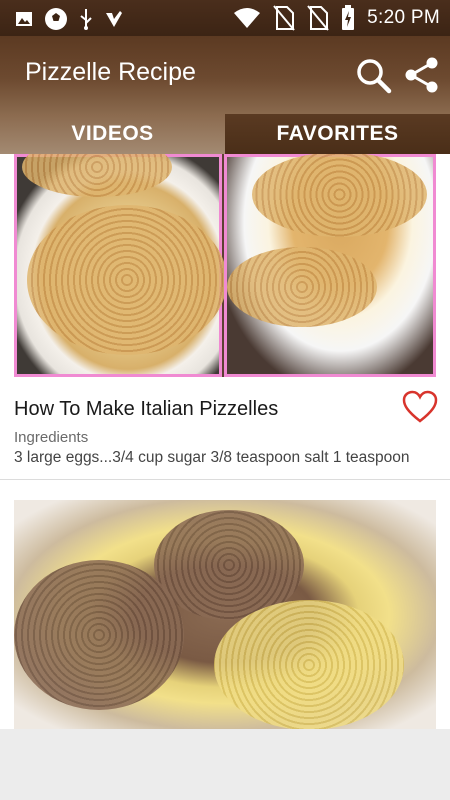 This screenshot has width=450, height=800. I want to click on pizzelle-photo-right, so click(330, 265).